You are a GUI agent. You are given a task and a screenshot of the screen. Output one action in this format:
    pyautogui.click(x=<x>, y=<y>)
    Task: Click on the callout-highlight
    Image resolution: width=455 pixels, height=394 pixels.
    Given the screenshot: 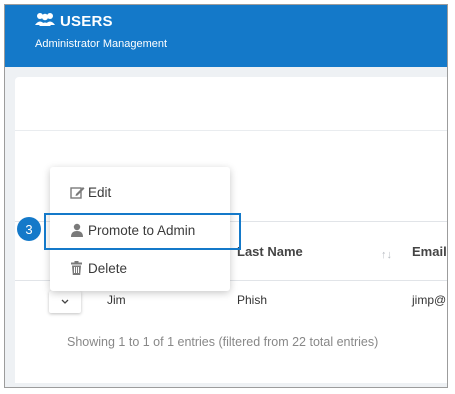 What is the action you would take?
    pyautogui.click(x=142, y=231)
    